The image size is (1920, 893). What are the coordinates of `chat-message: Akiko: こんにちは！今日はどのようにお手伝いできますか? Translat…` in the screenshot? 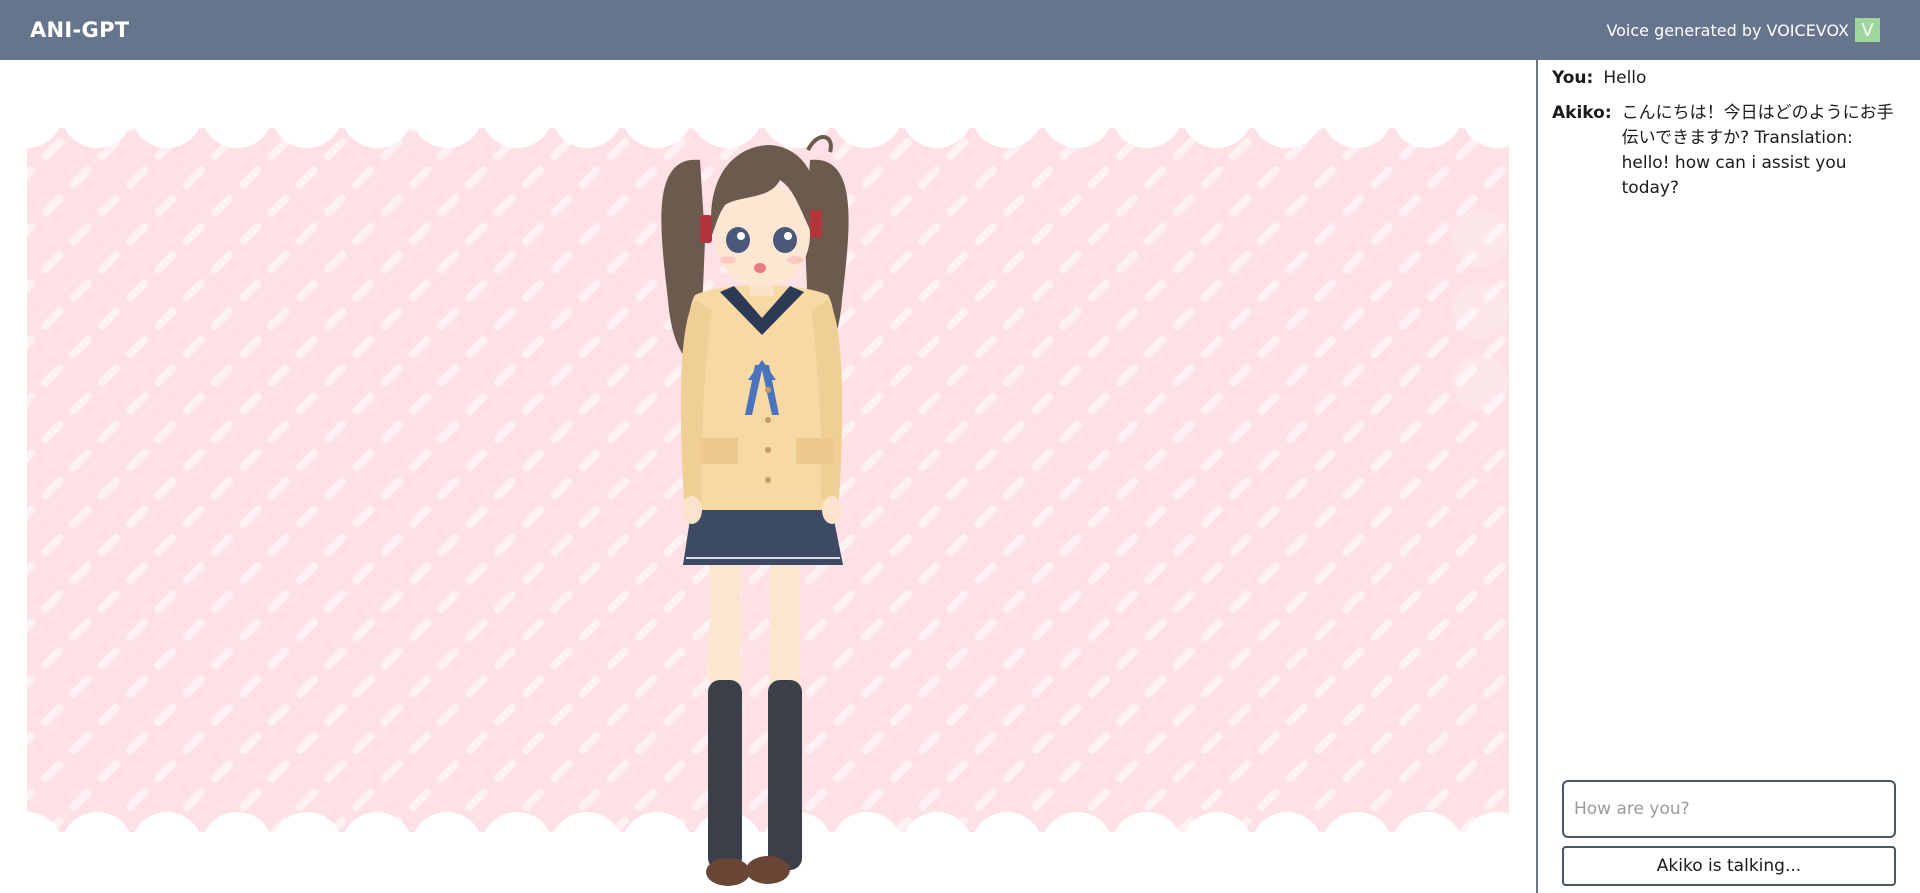 It's located at (1729, 151).